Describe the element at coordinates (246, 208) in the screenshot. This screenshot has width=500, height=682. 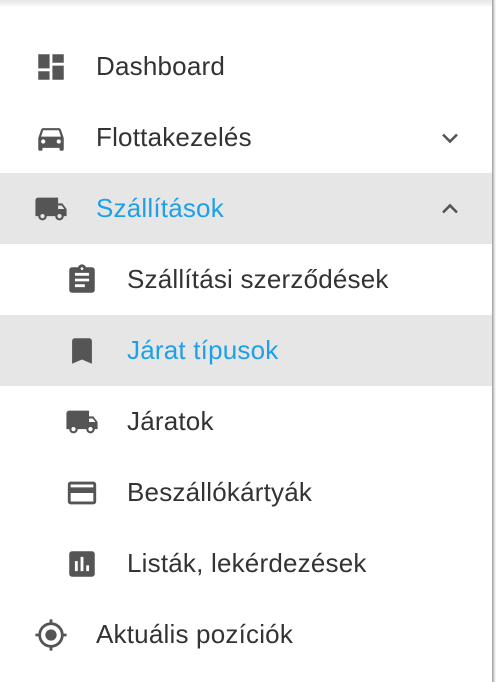
I see `menu-item-szallitasok: Szállítások` at that location.